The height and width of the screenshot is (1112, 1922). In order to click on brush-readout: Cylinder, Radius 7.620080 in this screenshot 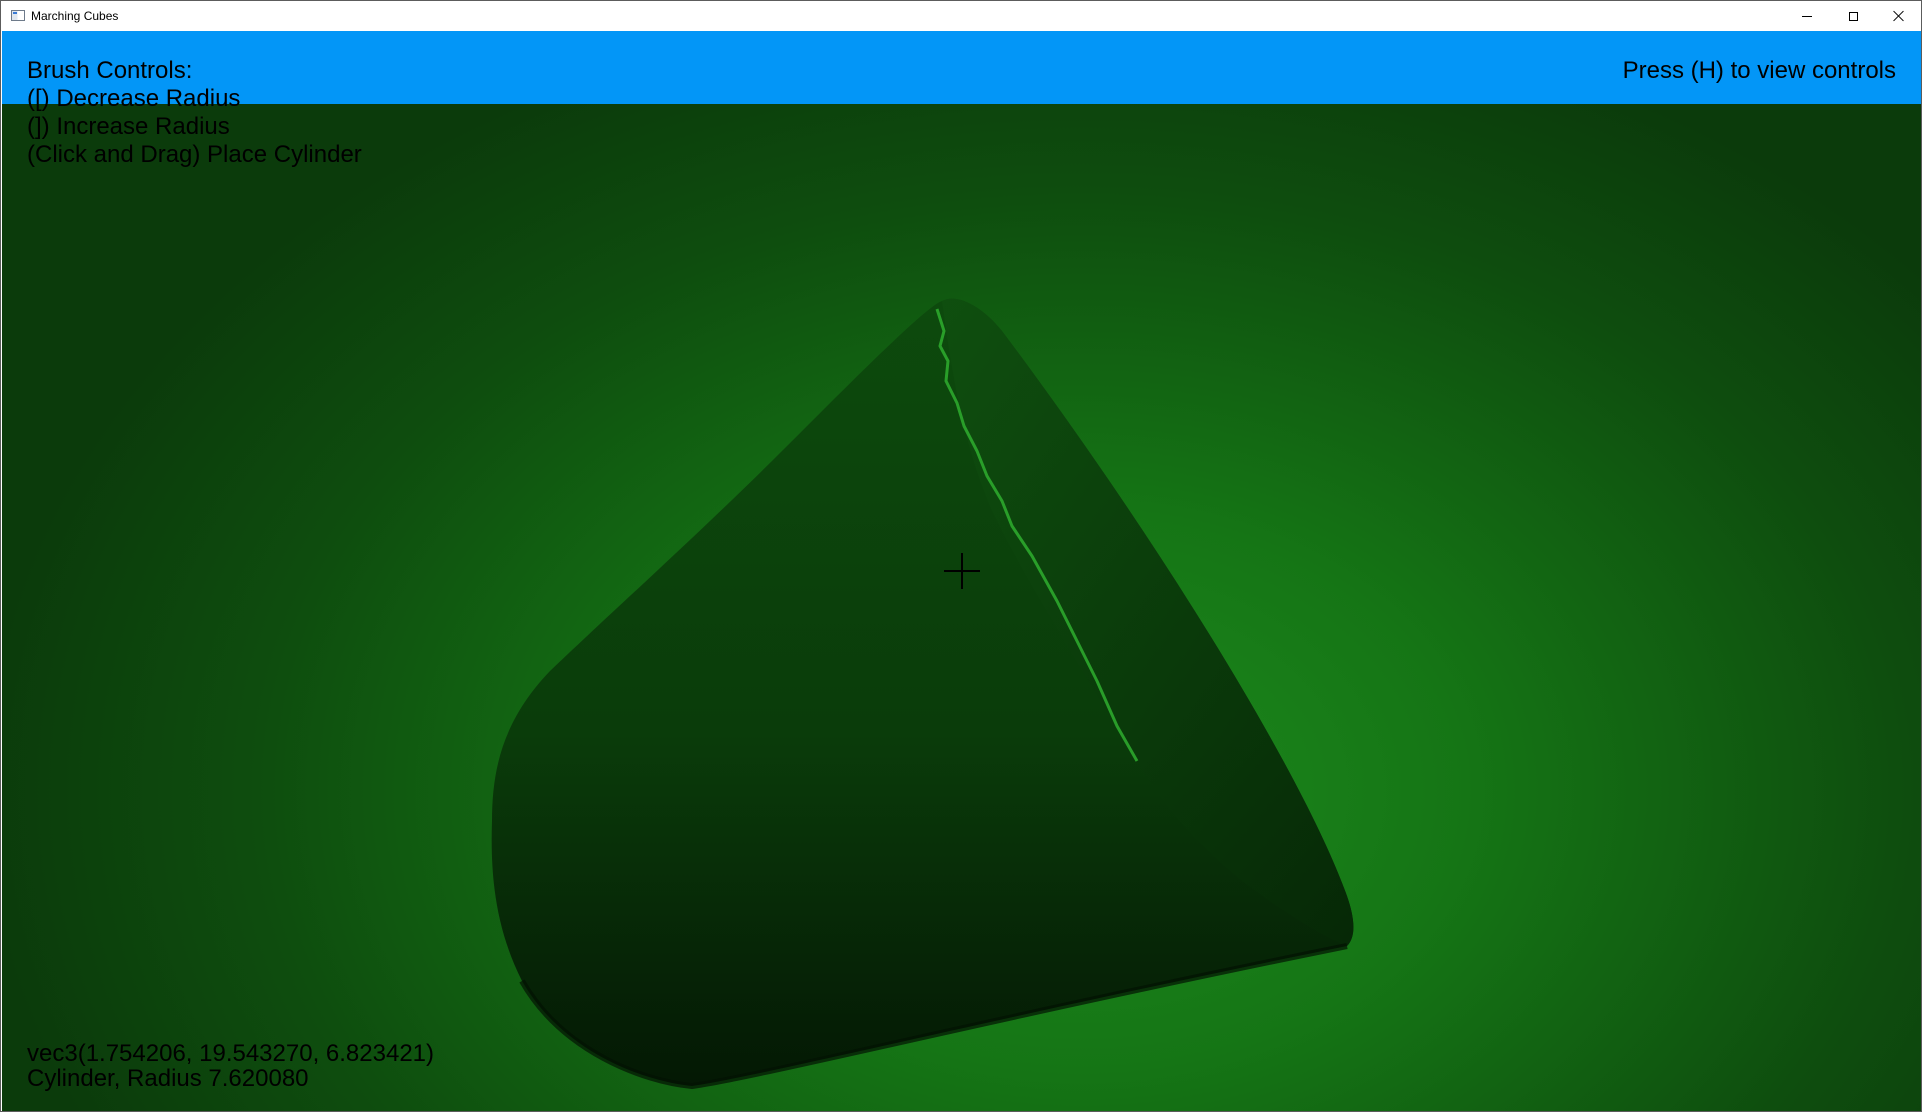, I will do `click(168, 1078)`.